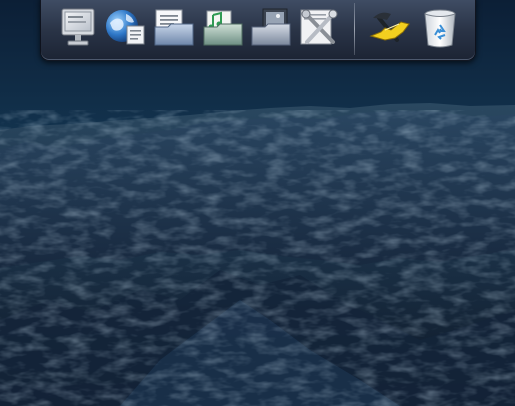 The width and height of the screenshot is (515, 406). What do you see at coordinates (354, 29) in the screenshot?
I see `dock-separator` at bounding box center [354, 29].